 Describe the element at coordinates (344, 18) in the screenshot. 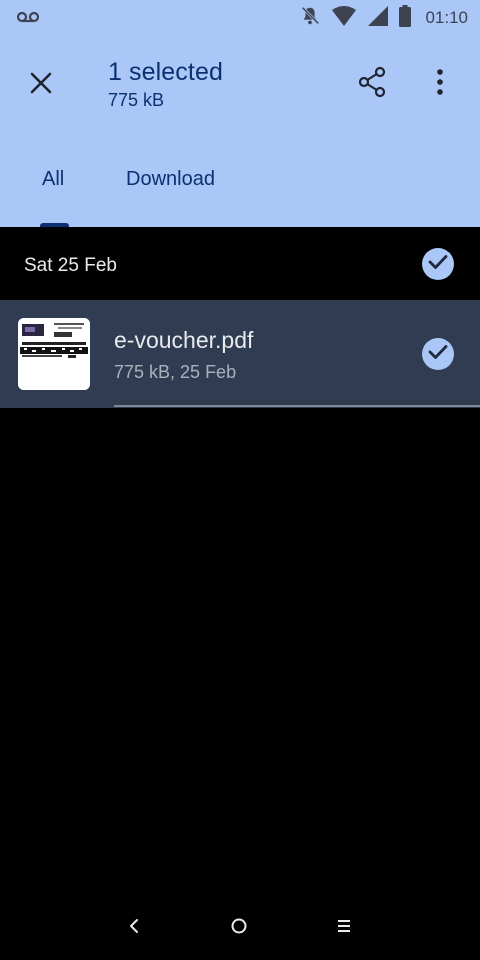

I see `wifi-icon` at that location.